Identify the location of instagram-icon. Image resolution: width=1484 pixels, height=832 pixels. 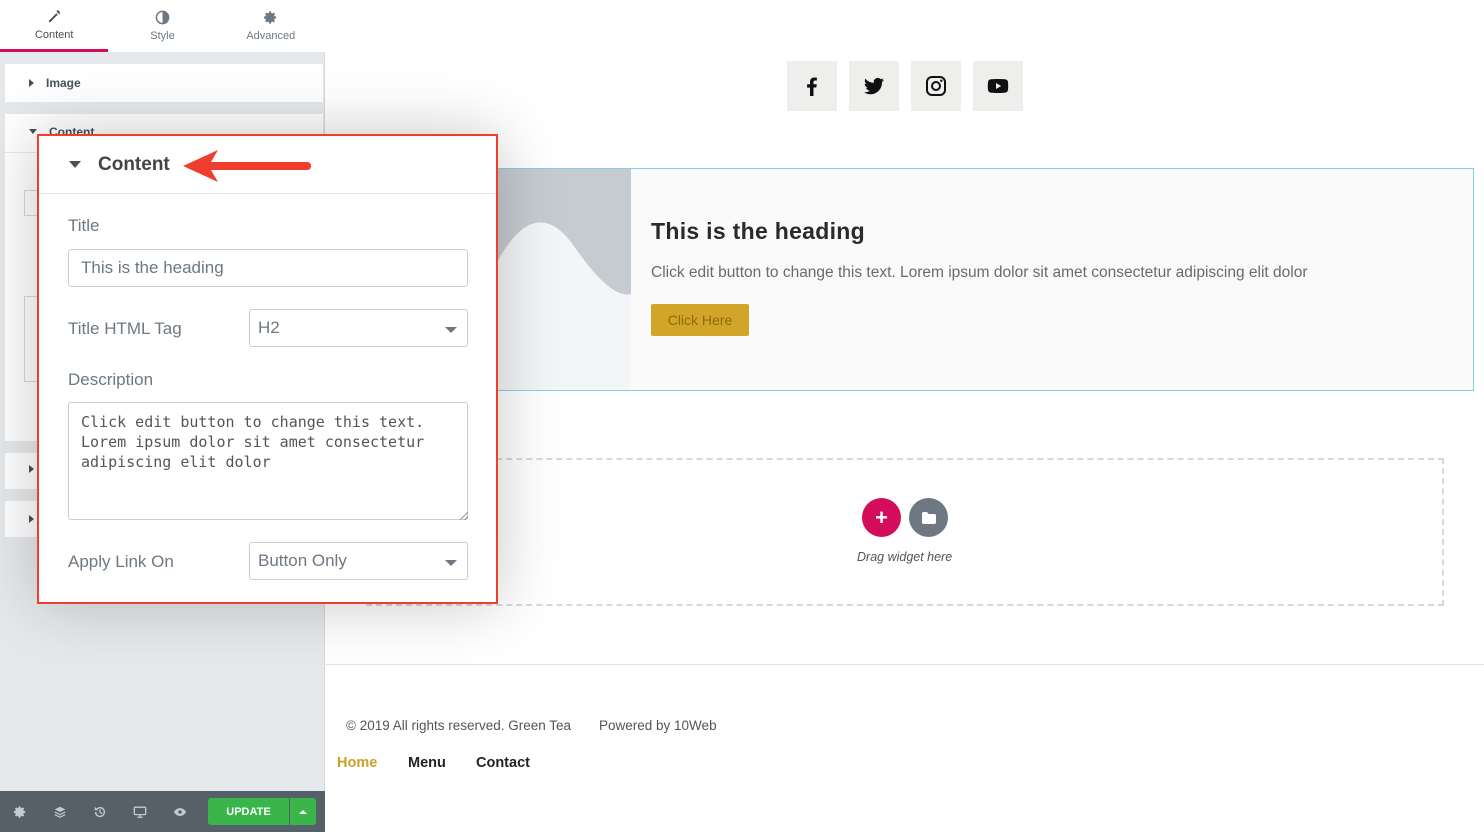
(936, 86).